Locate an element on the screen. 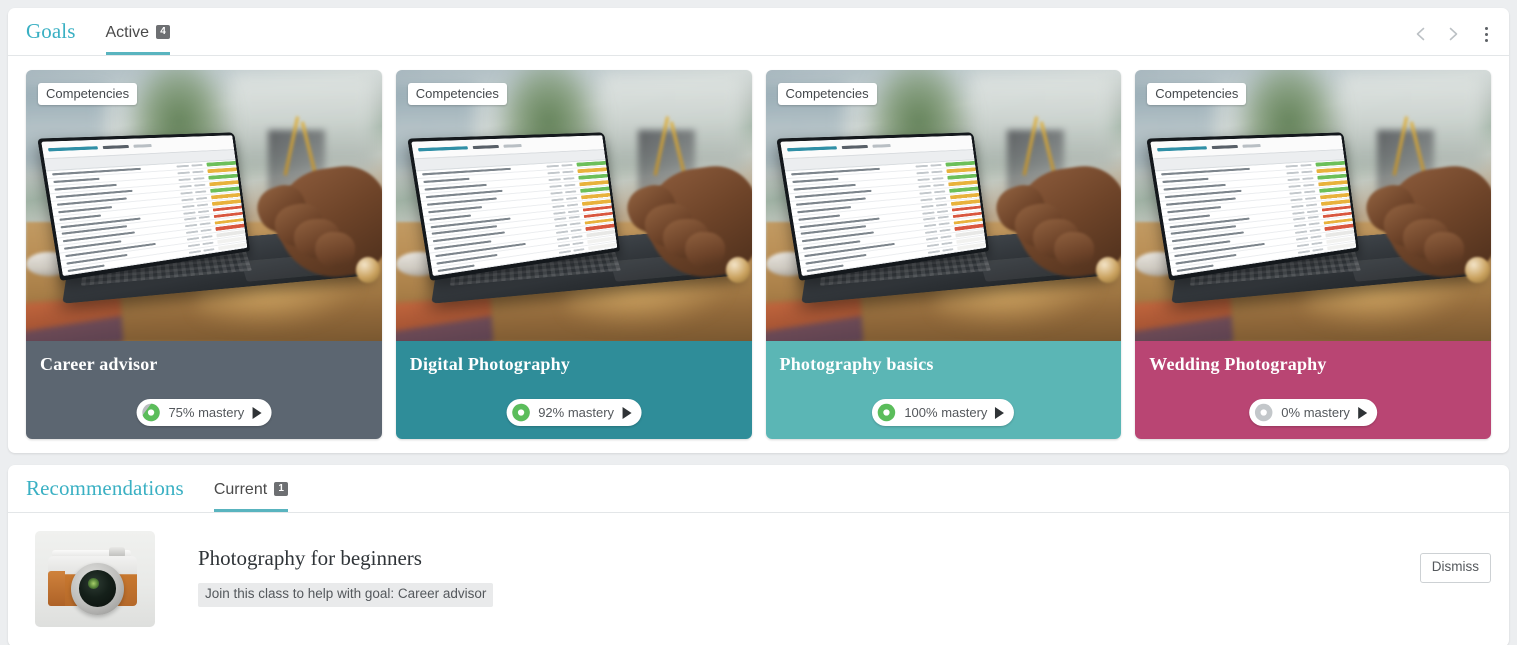 The width and height of the screenshot is (1517, 645). goals-nav-controls is located at coordinates (1454, 34).